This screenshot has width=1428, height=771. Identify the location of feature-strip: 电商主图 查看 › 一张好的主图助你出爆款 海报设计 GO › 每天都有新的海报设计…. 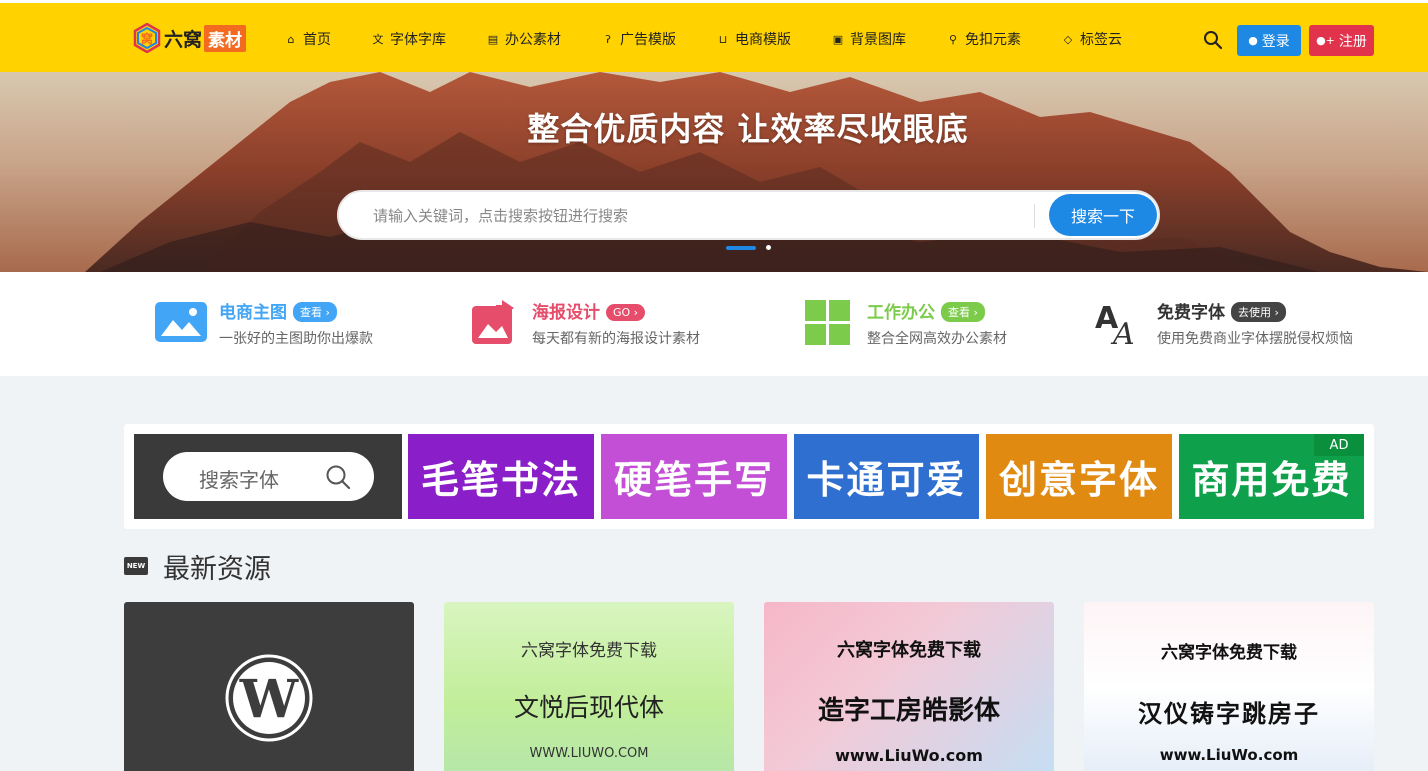
(714, 324).